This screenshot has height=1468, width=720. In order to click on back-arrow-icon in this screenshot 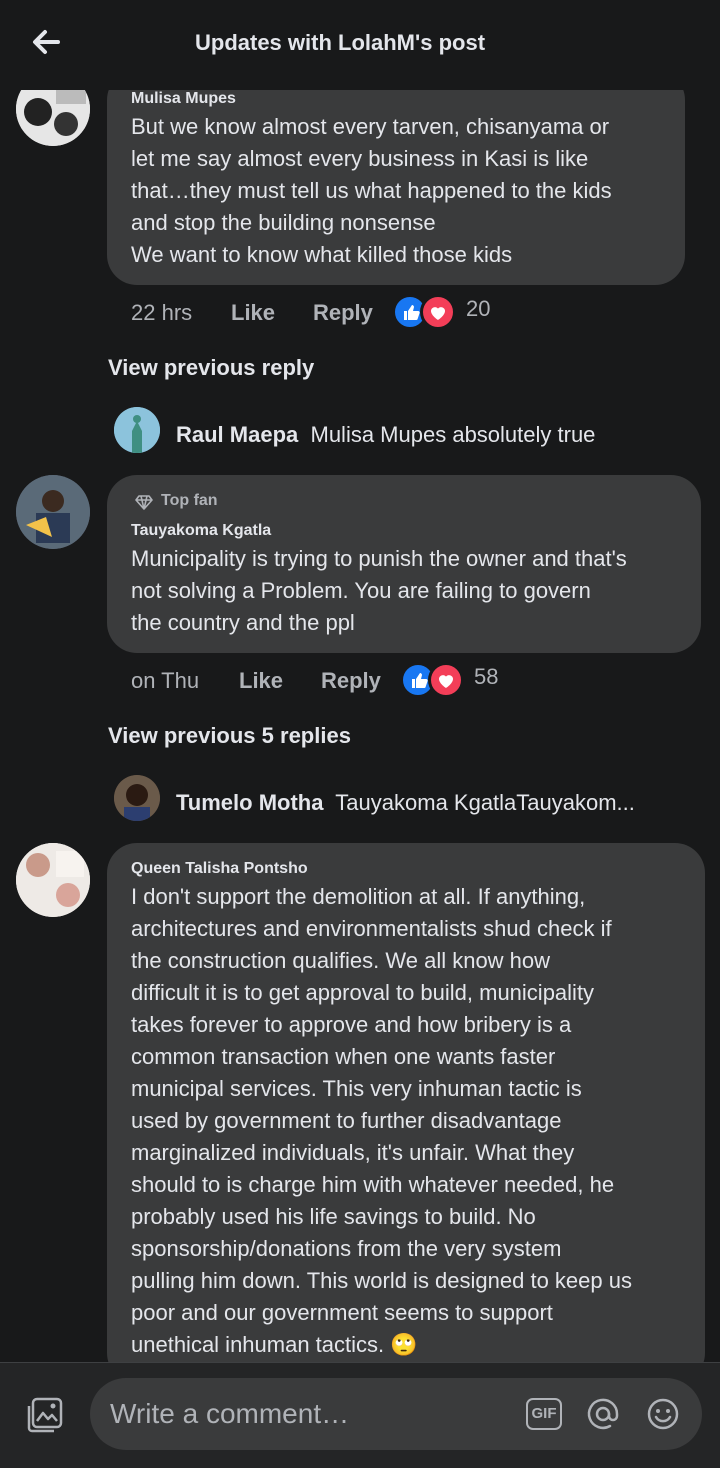, I will do `click(46, 42)`.